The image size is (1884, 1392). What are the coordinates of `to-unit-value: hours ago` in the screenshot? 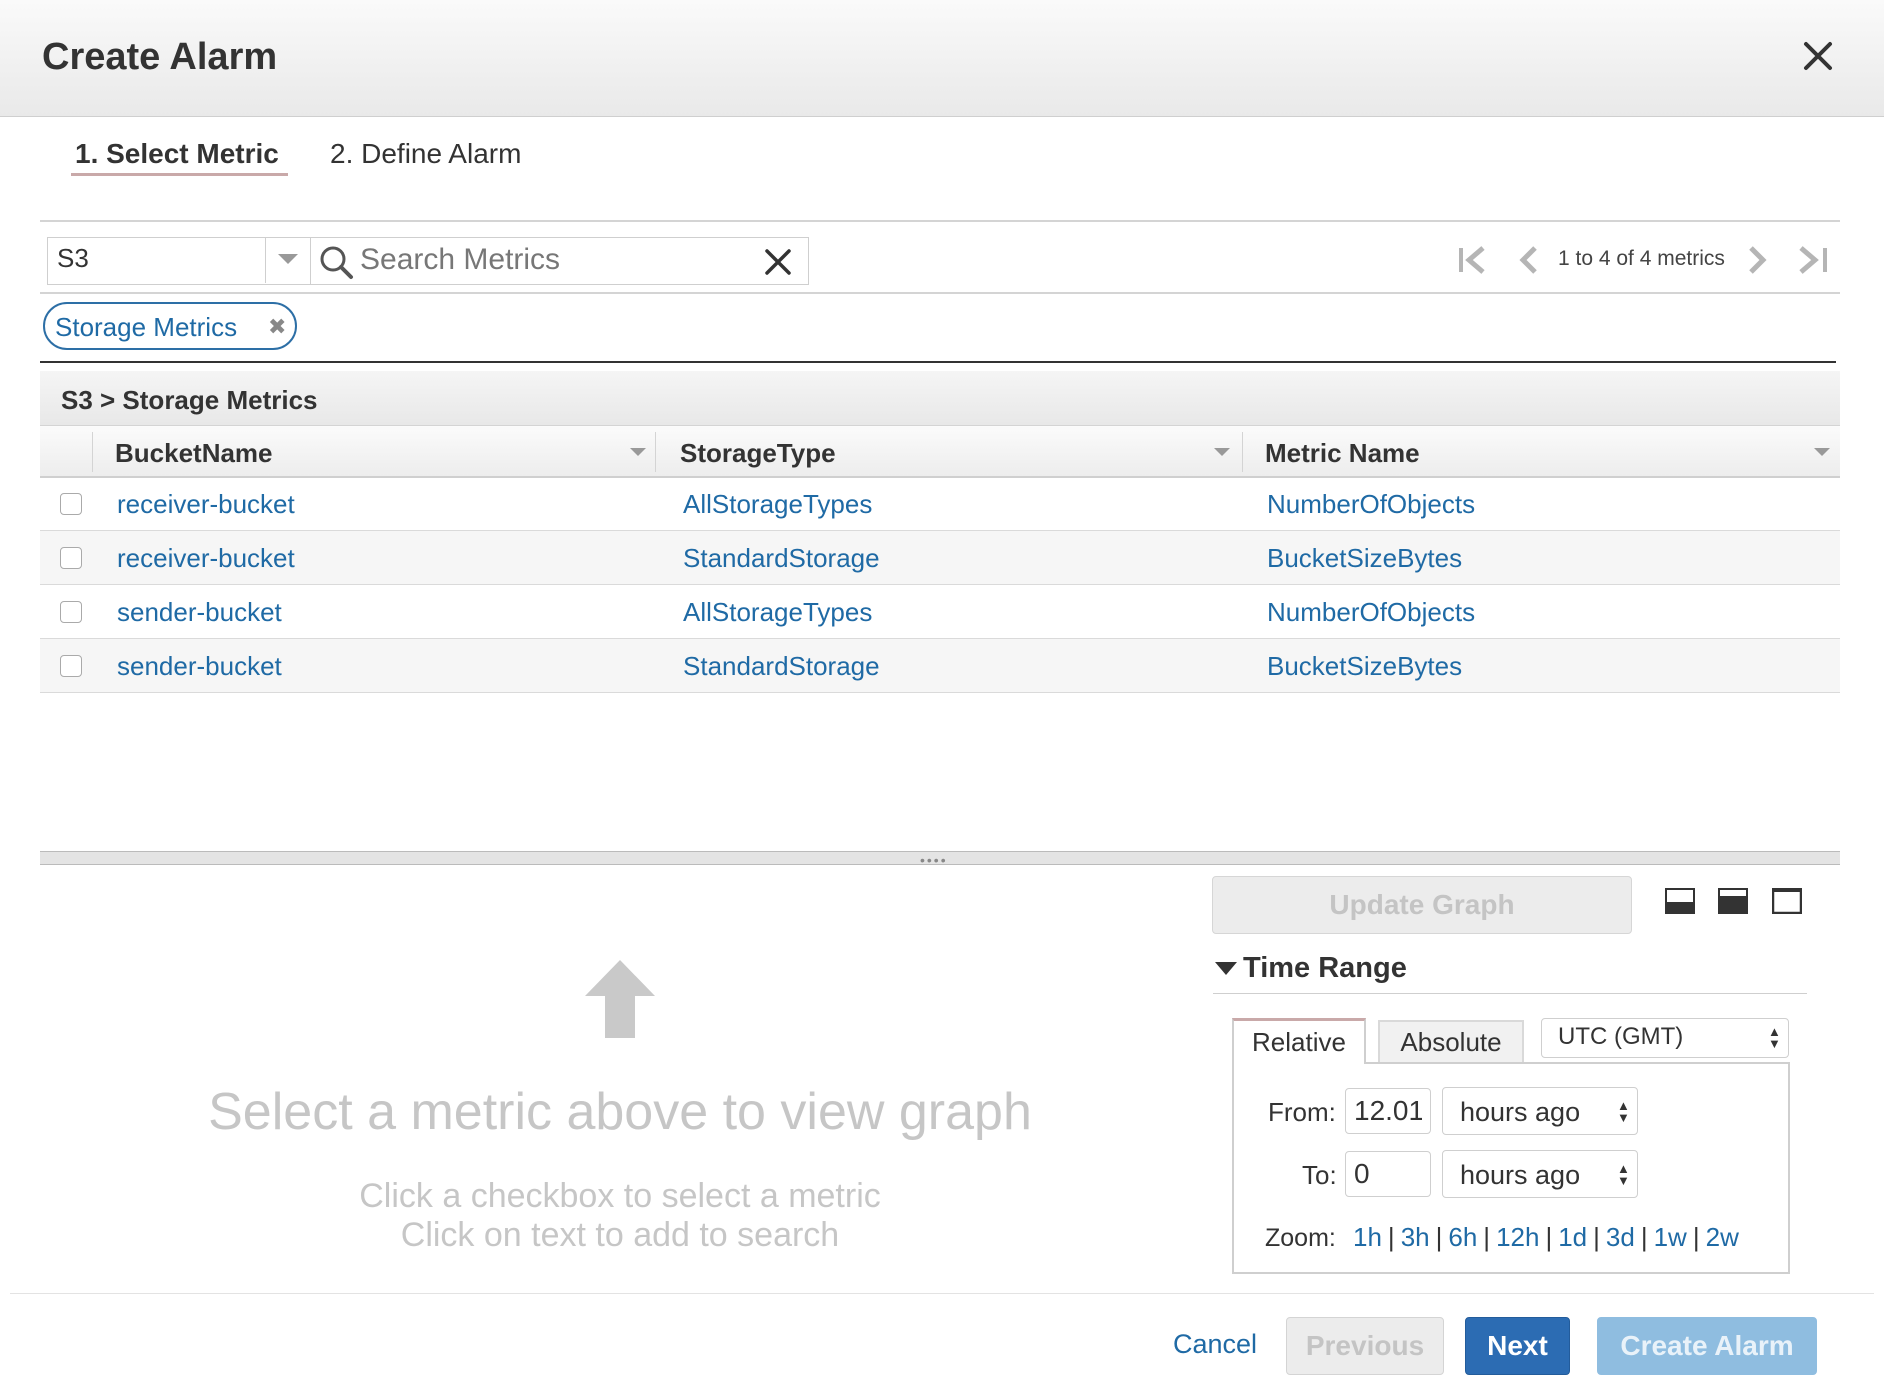 It's located at (1520, 1175).